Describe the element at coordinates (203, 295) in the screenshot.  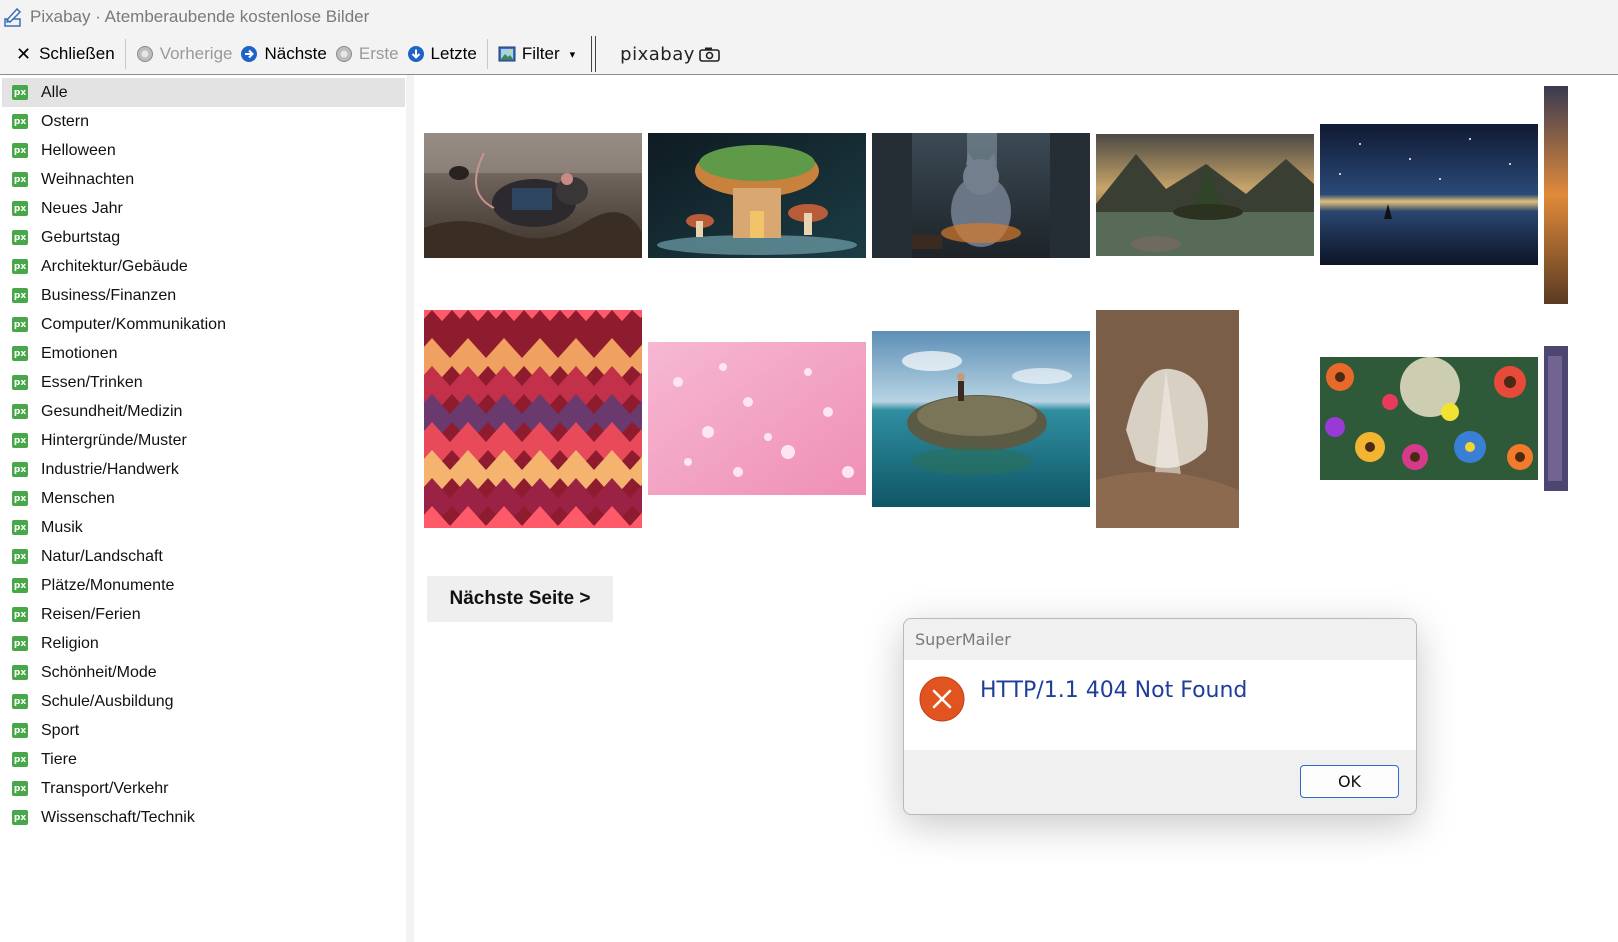
I see `sidebar-item: px Business/Finanzen` at that location.